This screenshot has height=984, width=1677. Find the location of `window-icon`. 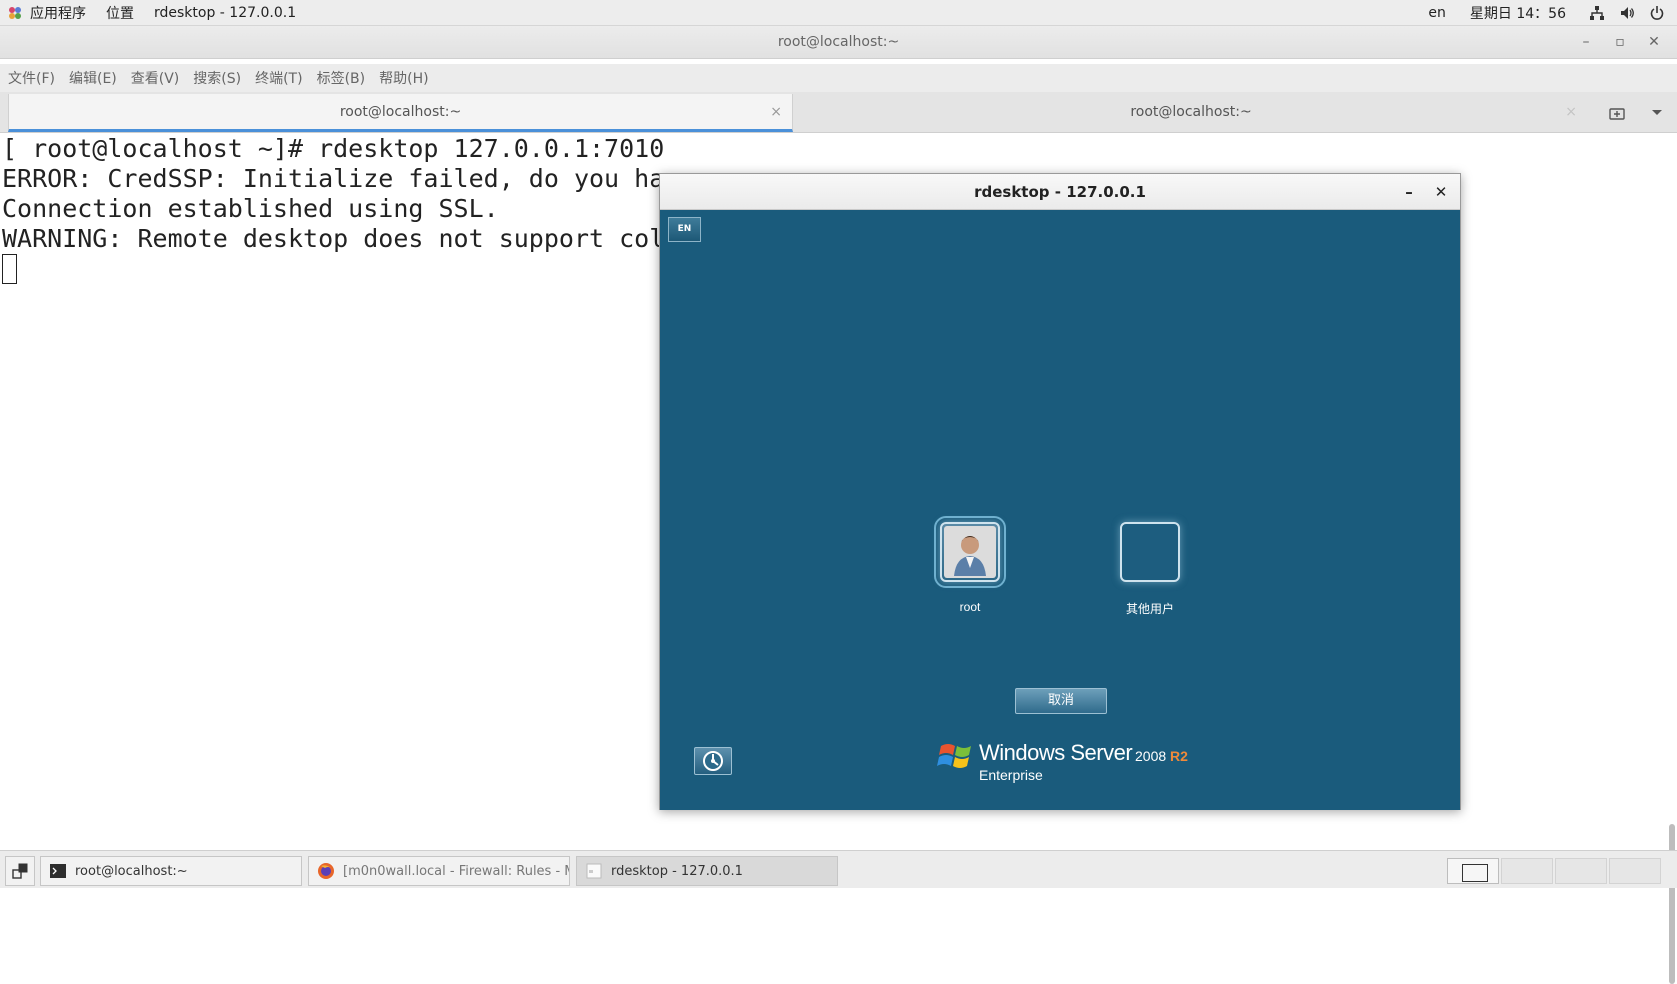

window-icon is located at coordinates (594, 871).